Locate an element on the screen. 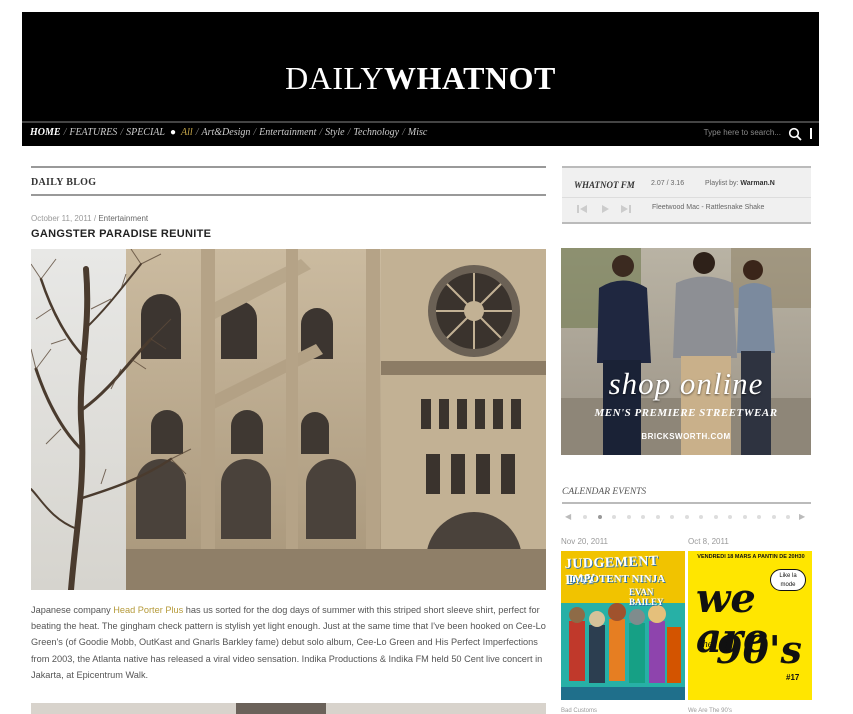 The width and height of the screenshot is (853, 714). calendar-pager: ◀ ▶ is located at coordinates (687, 517).